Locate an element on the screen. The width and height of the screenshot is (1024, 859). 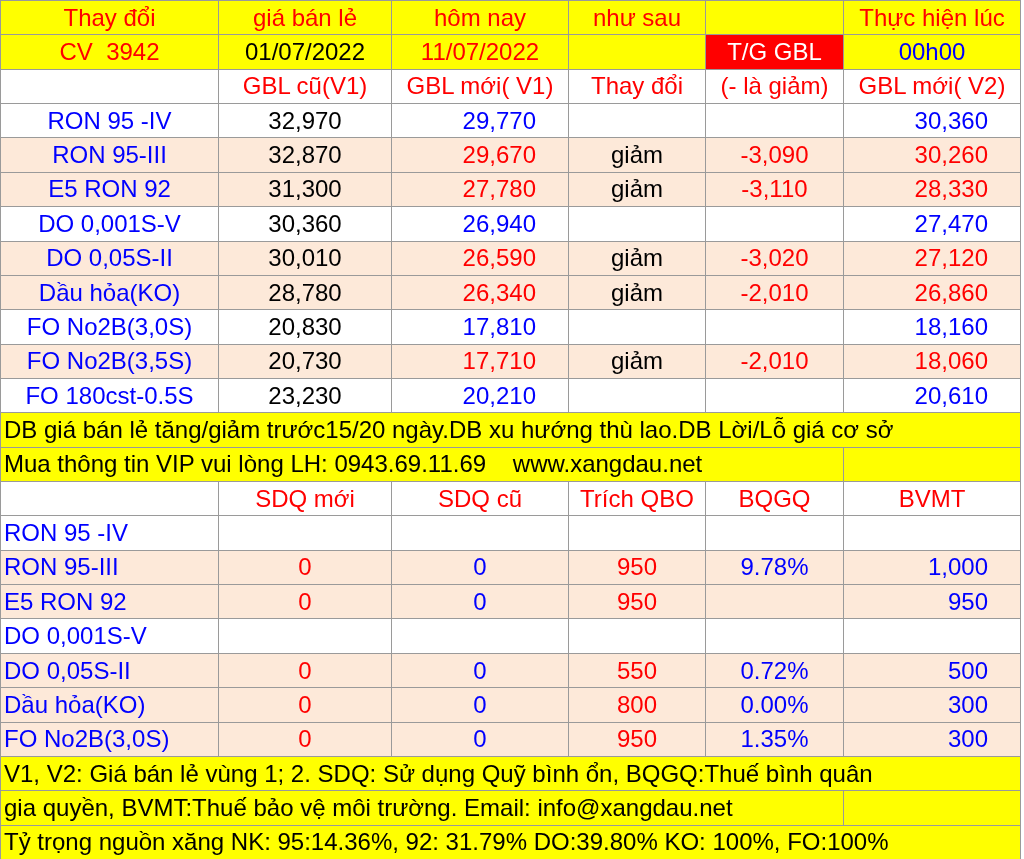
cell-text: 27,120 is located at coordinates (951, 258).